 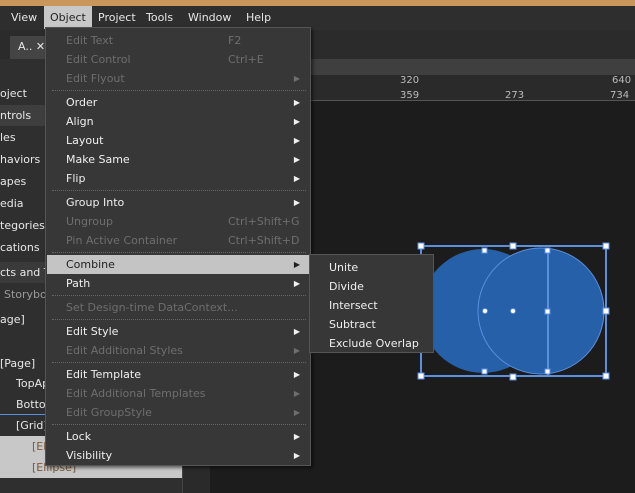 What do you see at coordinates (515, 95) in the screenshot?
I see `ruler-label: 273` at bounding box center [515, 95].